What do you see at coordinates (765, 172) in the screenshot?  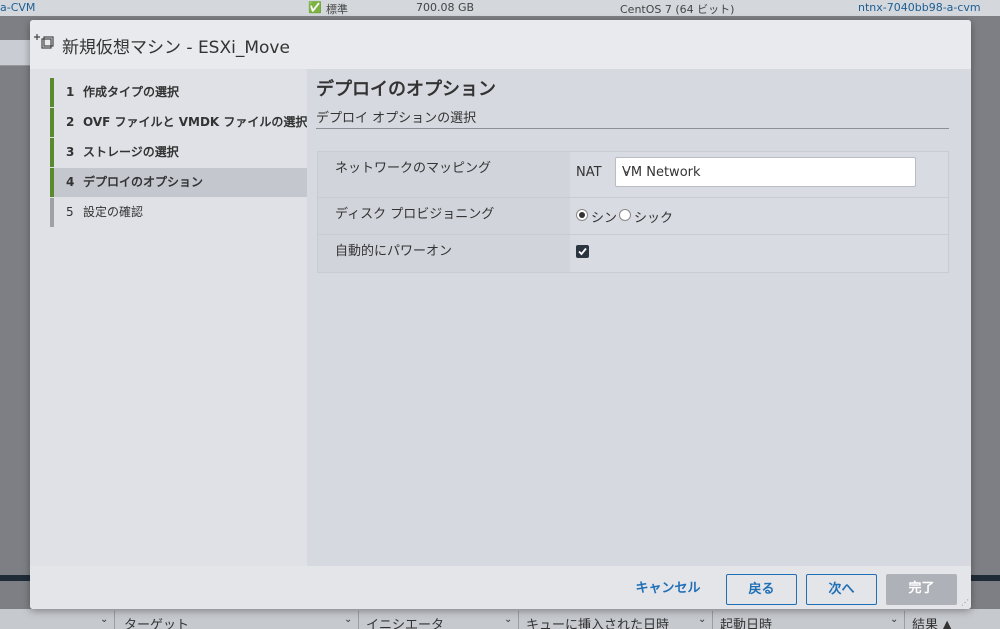 I see `network-select: VM Network ⌄` at bounding box center [765, 172].